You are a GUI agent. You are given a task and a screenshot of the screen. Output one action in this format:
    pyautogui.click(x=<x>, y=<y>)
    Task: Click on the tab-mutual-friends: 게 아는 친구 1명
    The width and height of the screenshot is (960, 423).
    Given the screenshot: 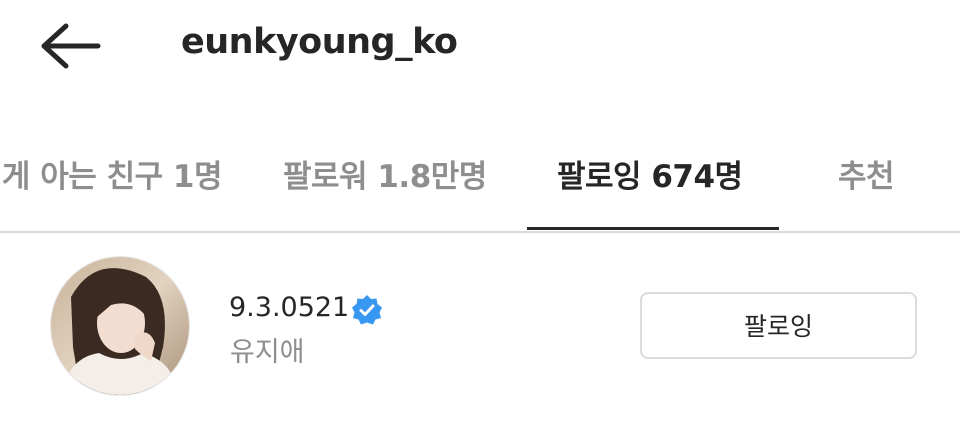 What is the action you would take?
    pyautogui.click(x=112, y=173)
    